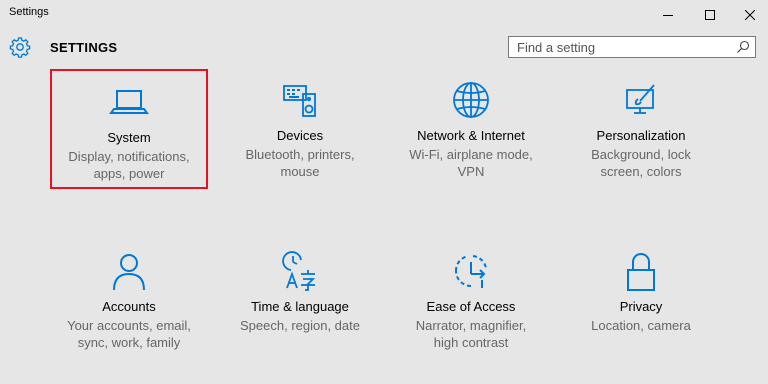 This screenshot has width=768, height=384. I want to click on devices-icon, so click(299, 101).